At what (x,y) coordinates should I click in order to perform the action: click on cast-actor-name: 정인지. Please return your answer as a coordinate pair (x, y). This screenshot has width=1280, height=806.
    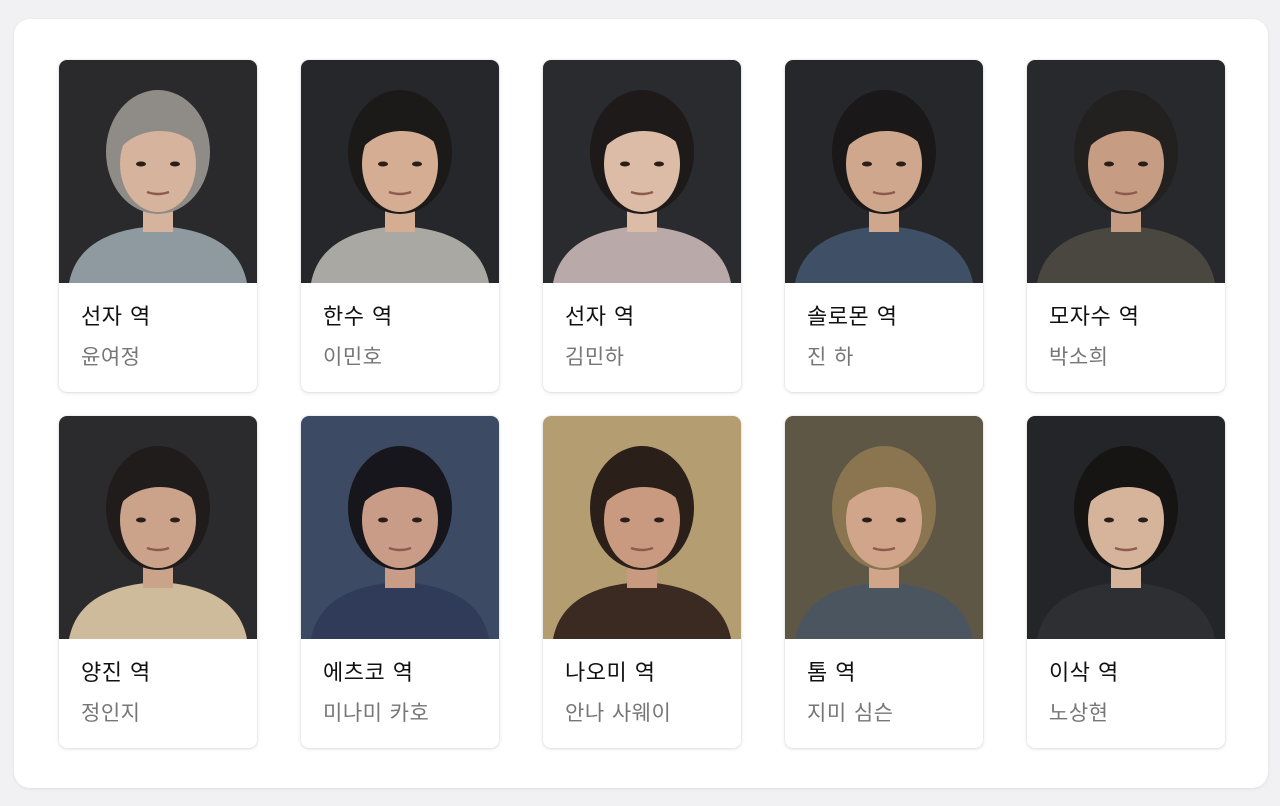
    Looking at the image, I should click on (111, 713).